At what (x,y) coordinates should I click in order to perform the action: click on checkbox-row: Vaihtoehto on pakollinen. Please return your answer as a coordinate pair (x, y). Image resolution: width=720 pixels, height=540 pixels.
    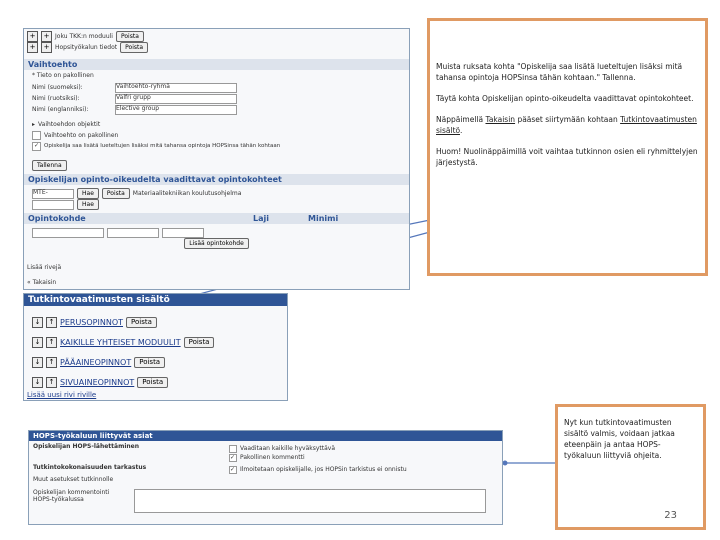
    Looking at the image, I should click on (216, 135).